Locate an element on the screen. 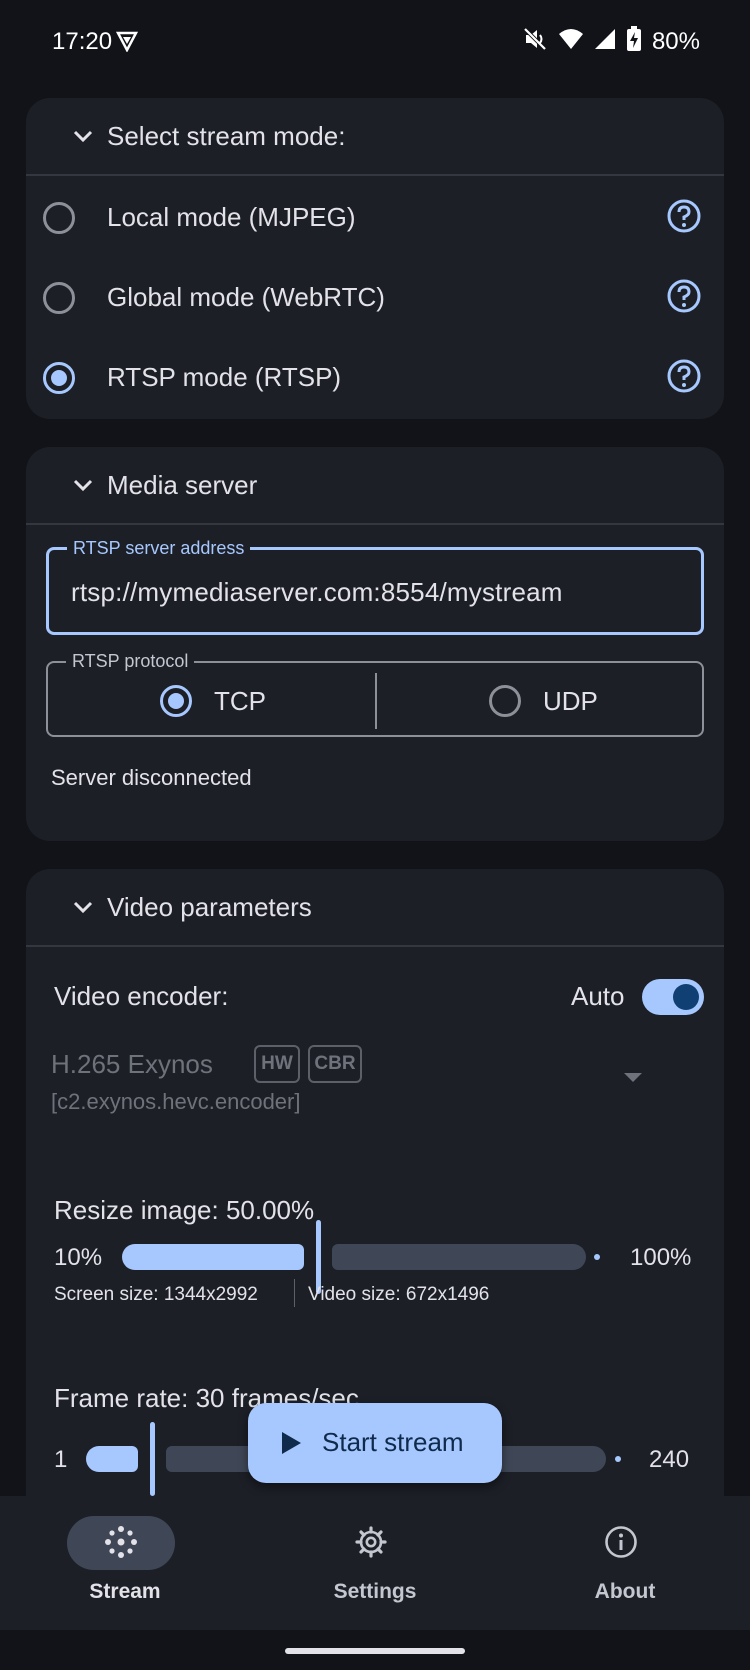 This screenshot has height=1670, width=750. nav-stream: Stream is located at coordinates (125, 1563).